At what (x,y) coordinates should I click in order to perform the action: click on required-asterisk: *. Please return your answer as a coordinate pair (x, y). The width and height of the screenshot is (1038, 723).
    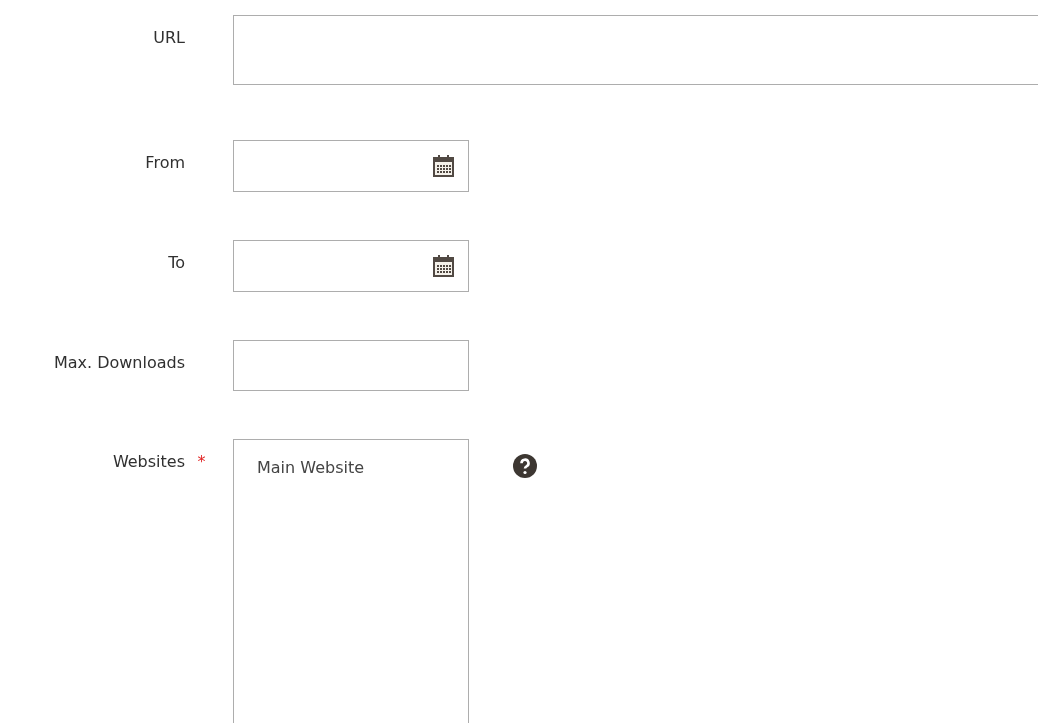
    Looking at the image, I should click on (201, 461).